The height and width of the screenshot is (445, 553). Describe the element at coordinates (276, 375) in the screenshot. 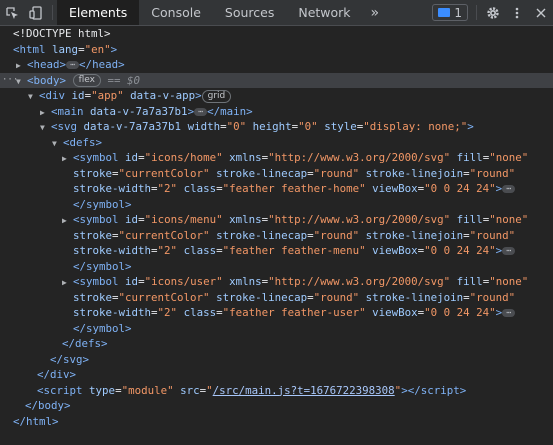

I see `dom-node-div-close: </div>` at that location.